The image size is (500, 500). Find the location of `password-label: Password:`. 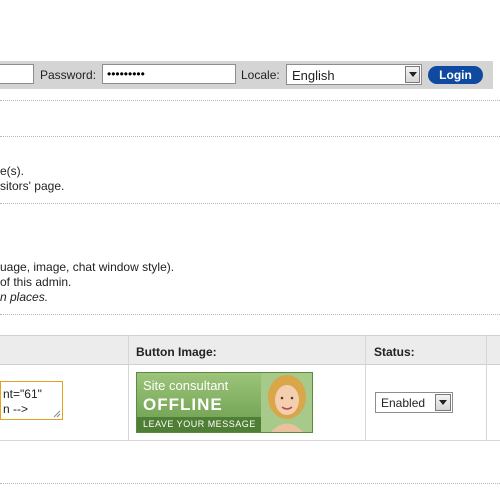

password-label: Password: is located at coordinates (68, 75).